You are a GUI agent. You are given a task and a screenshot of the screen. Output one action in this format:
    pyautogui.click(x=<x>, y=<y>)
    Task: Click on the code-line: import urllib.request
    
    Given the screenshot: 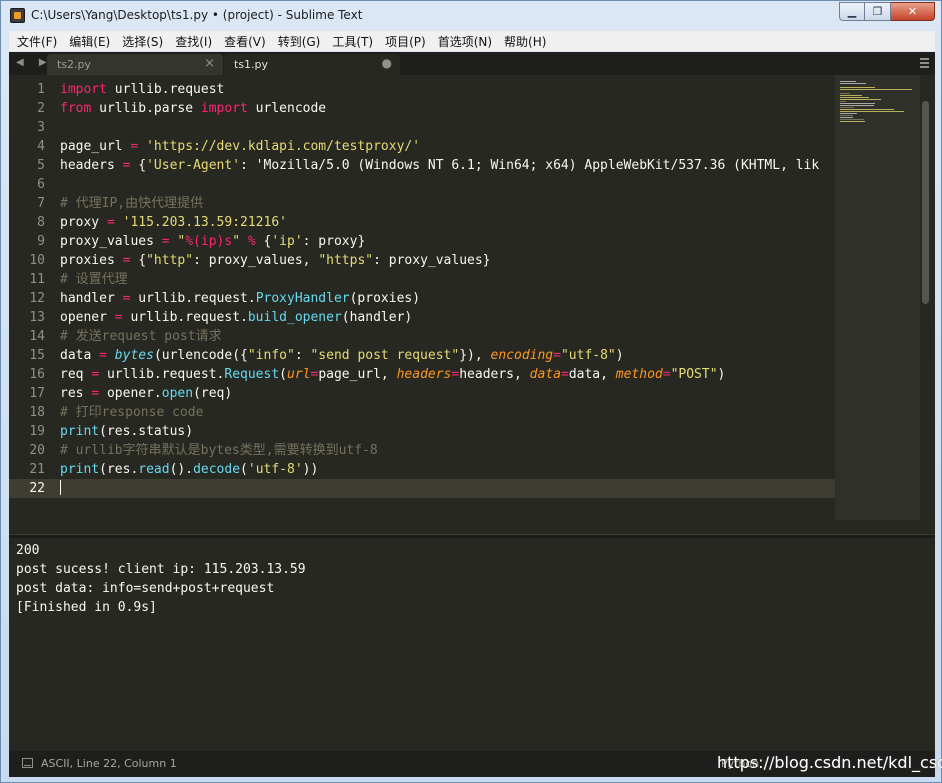 What is the action you would take?
    pyautogui.click(x=447, y=89)
    